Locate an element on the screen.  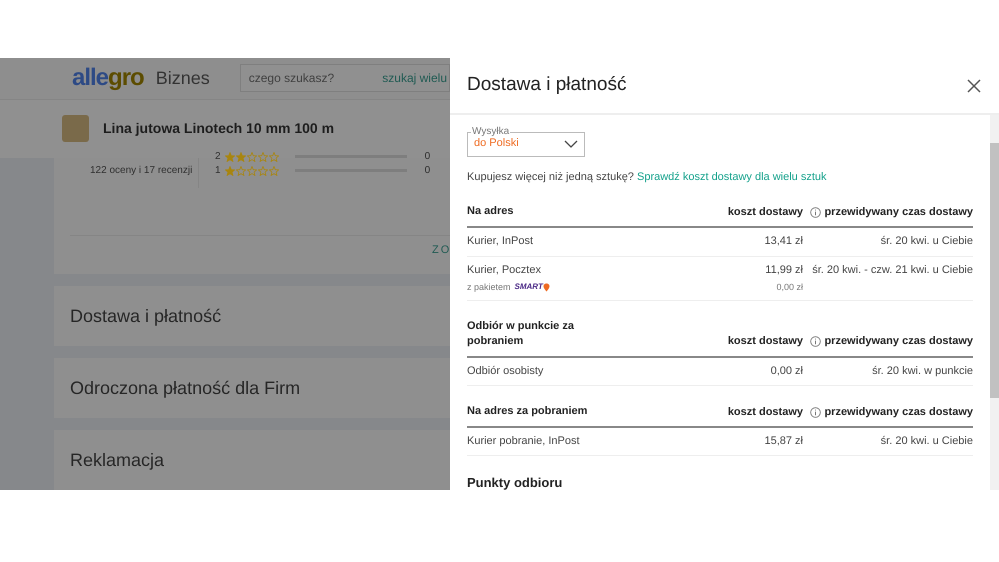
group-heading: Na adres is located at coordinates (490, 212).